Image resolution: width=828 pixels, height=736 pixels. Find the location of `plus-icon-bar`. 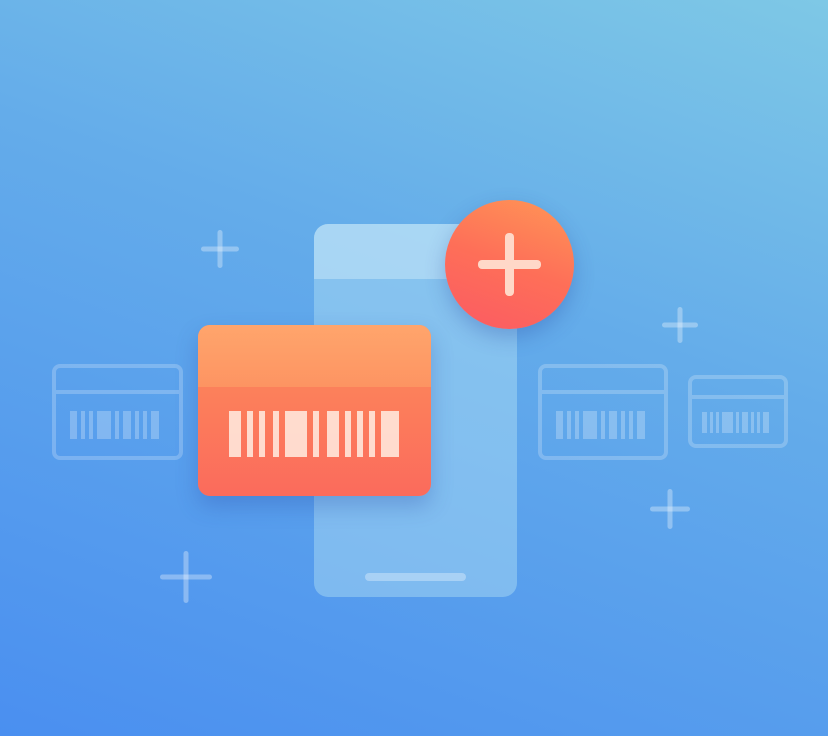

plus-icon-bar is located at coordinates (509, 264).